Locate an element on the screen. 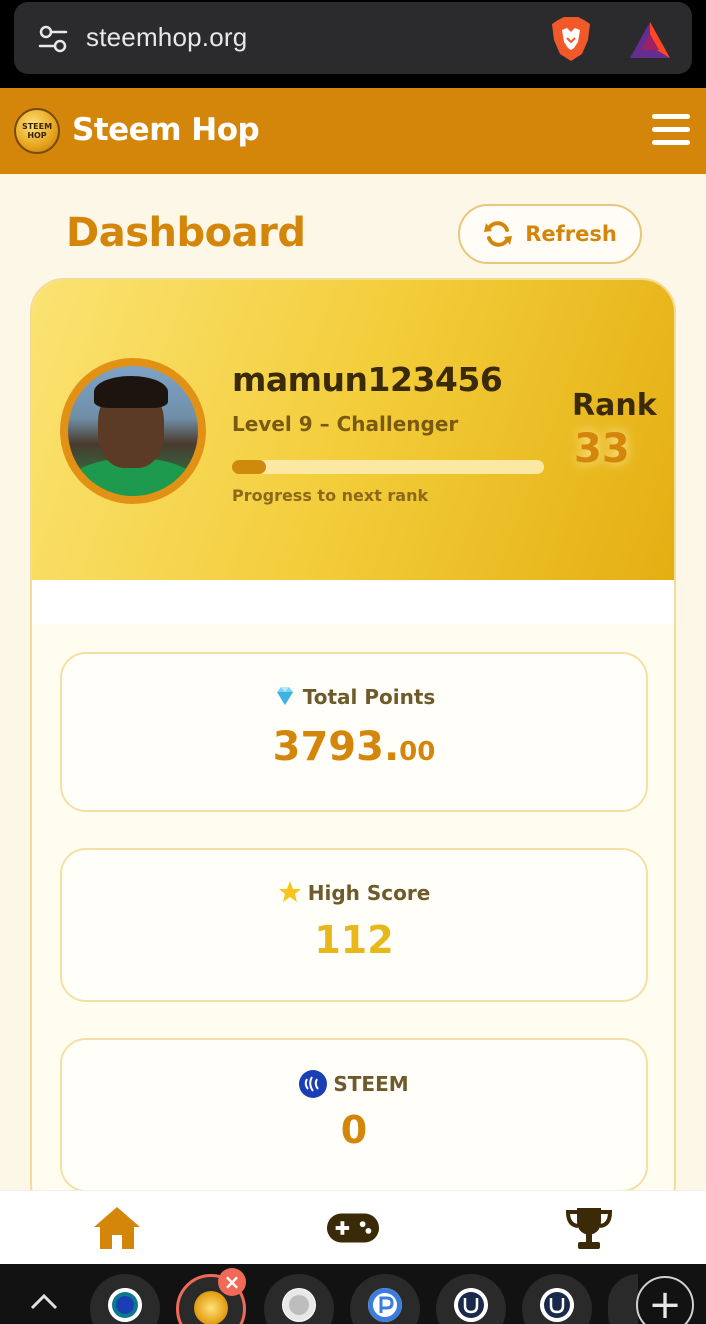 This screenshot has width=706, height=1324. refresh-icon is located at coordinates (498, 234).